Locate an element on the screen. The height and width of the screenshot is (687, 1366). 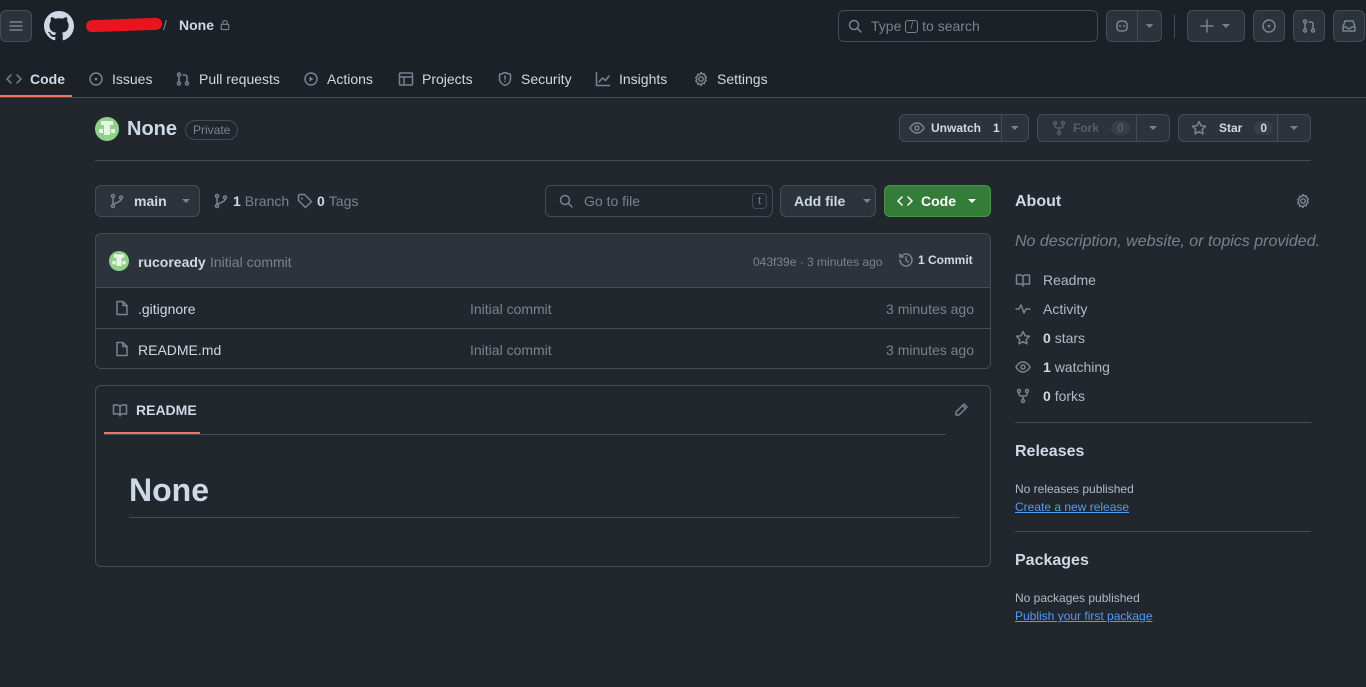
issues-button is located at coordinates (1269, 26).